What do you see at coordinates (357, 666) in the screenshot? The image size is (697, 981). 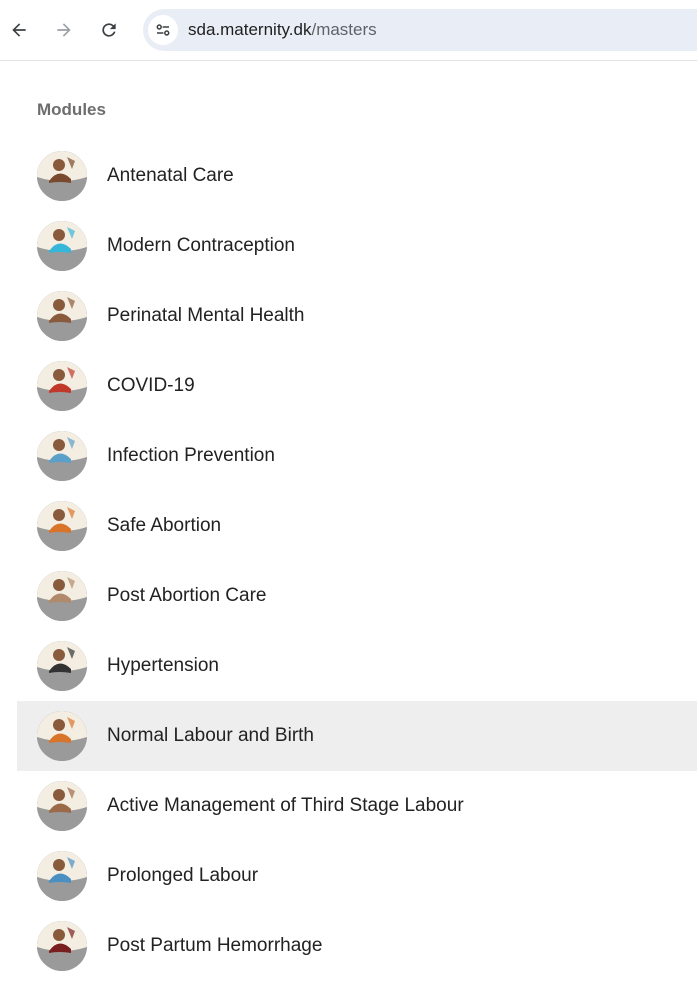 I see `module-item: Hypertension` at bounding box center [357, 666].